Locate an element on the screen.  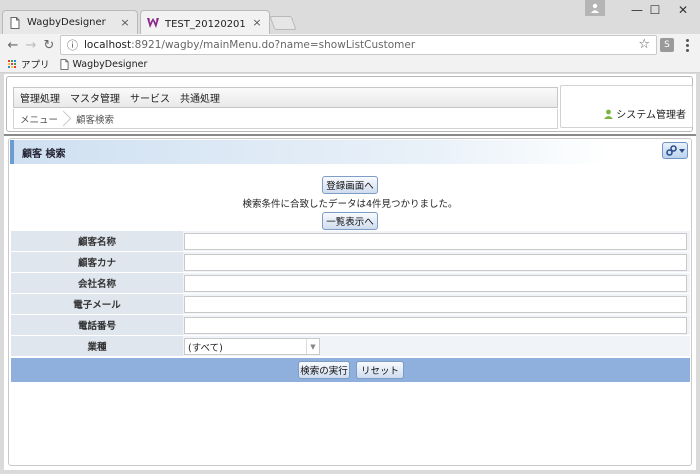
chevron-right-icon is located at coordinates (66, 119).